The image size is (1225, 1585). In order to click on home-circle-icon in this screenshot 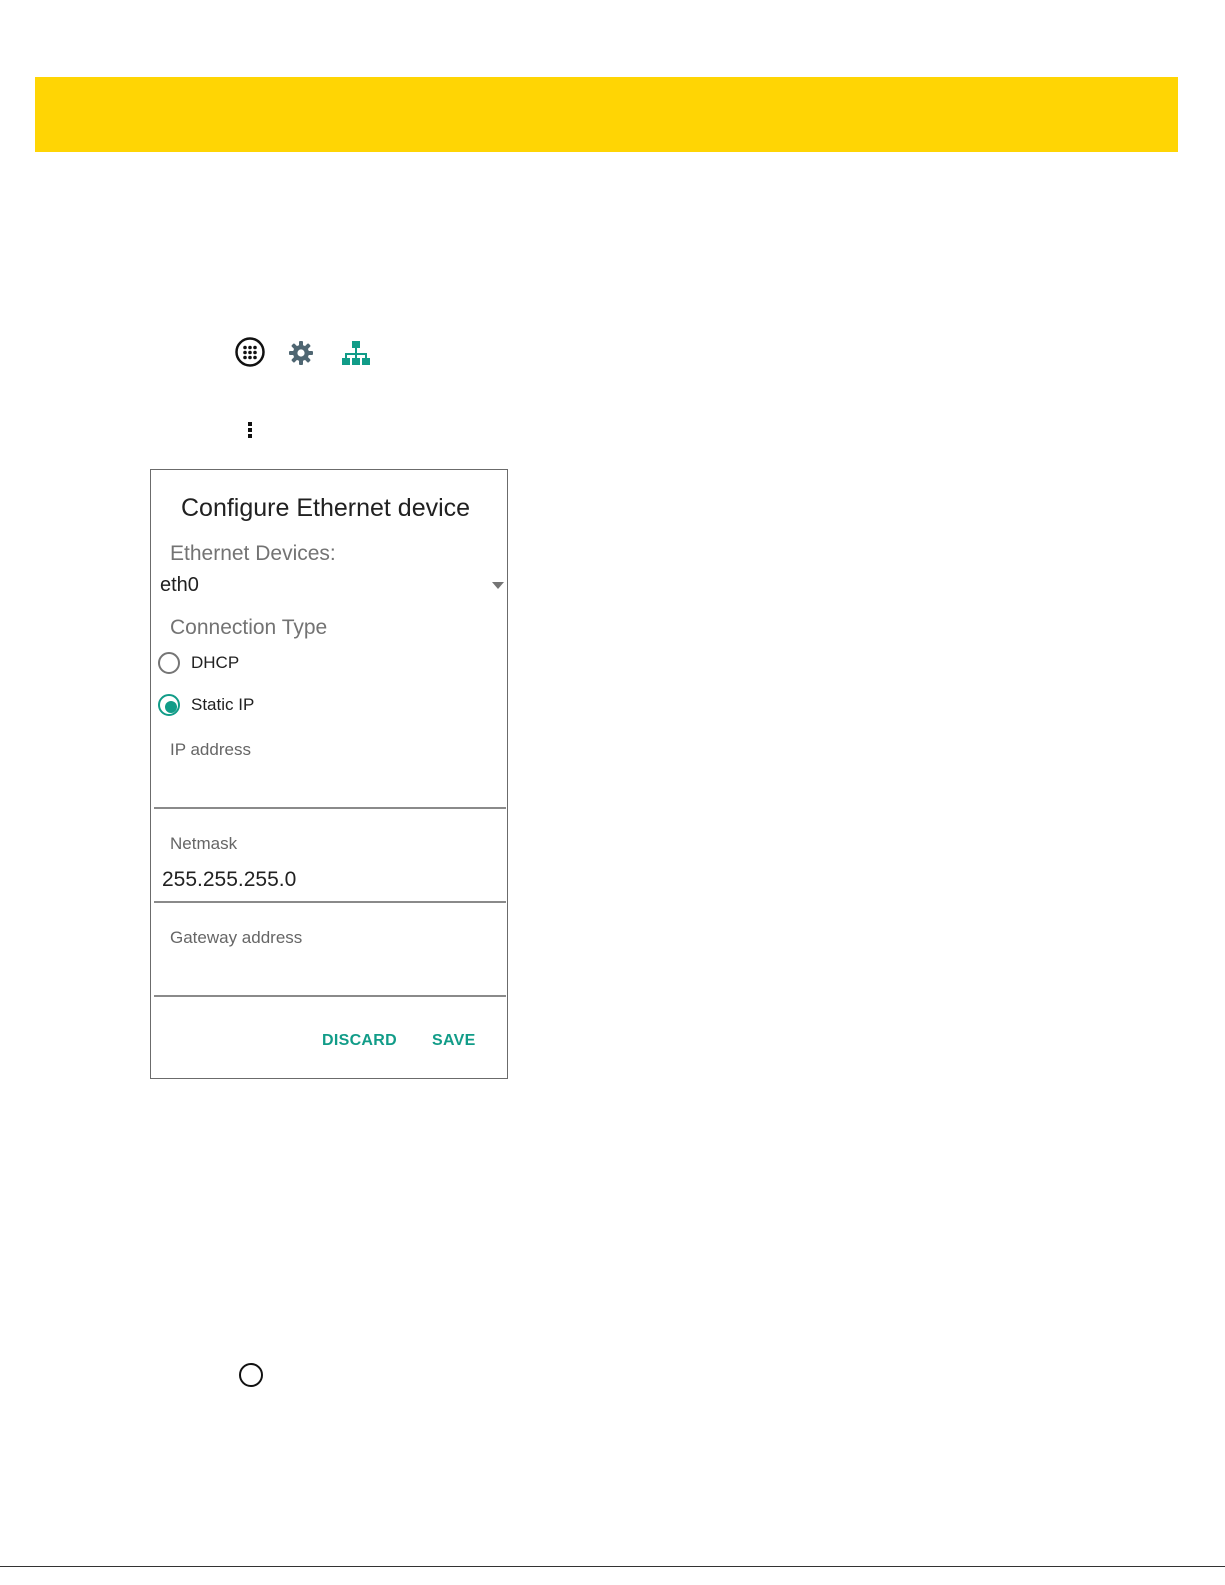, I will do `click(251, 1375)`.